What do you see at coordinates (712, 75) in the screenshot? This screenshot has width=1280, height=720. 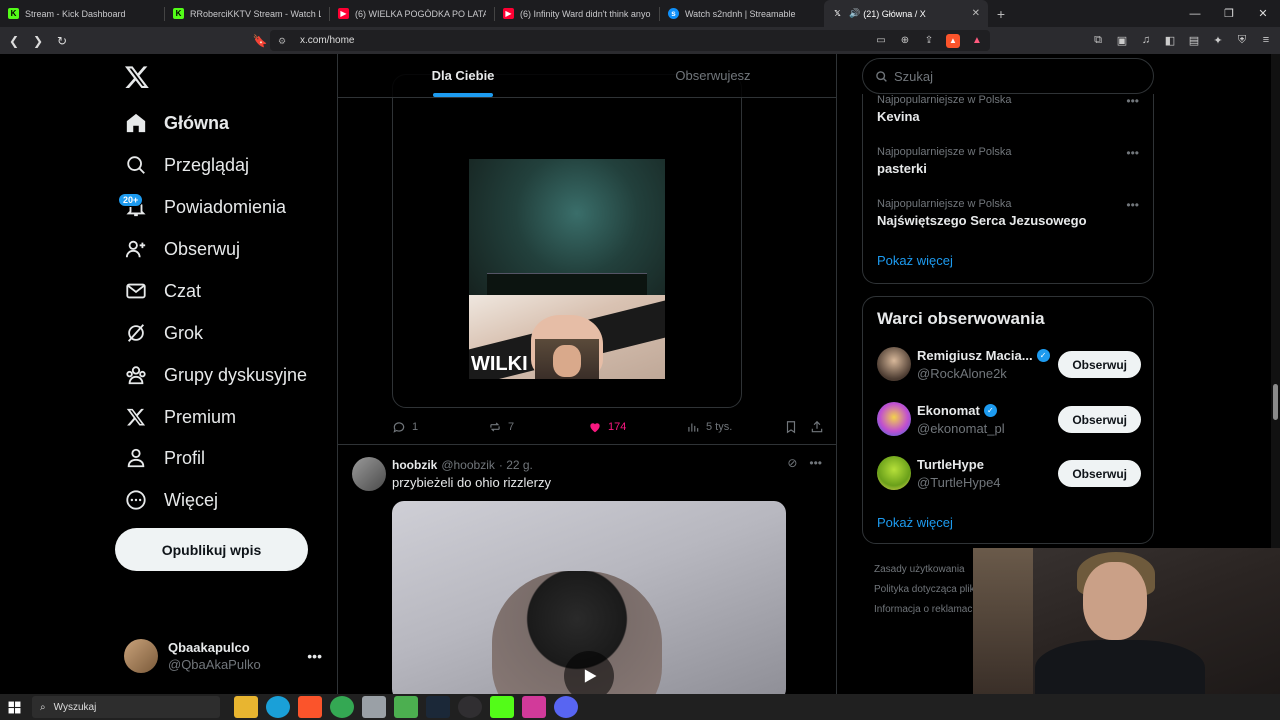 I see `tab-following: Obserwujesz` at bounding box center [712, 75].